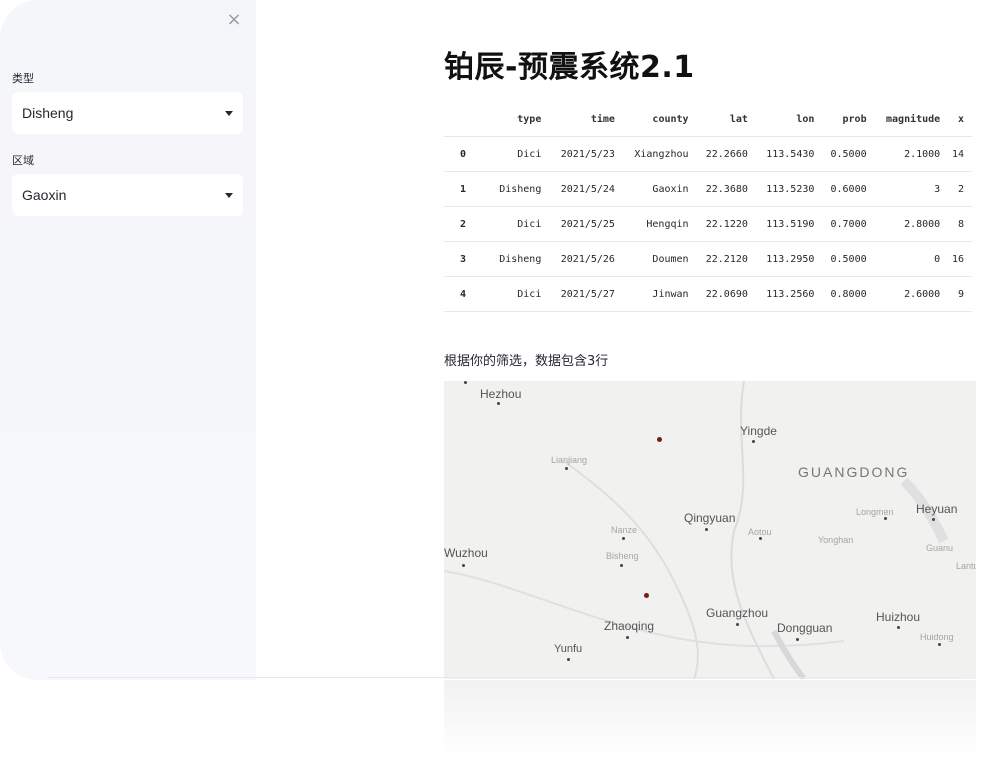  What do you see at coordinates (726, 259) in the screenshot?
I see `table-cell: 22.2120` at bounding box center [726, 259].